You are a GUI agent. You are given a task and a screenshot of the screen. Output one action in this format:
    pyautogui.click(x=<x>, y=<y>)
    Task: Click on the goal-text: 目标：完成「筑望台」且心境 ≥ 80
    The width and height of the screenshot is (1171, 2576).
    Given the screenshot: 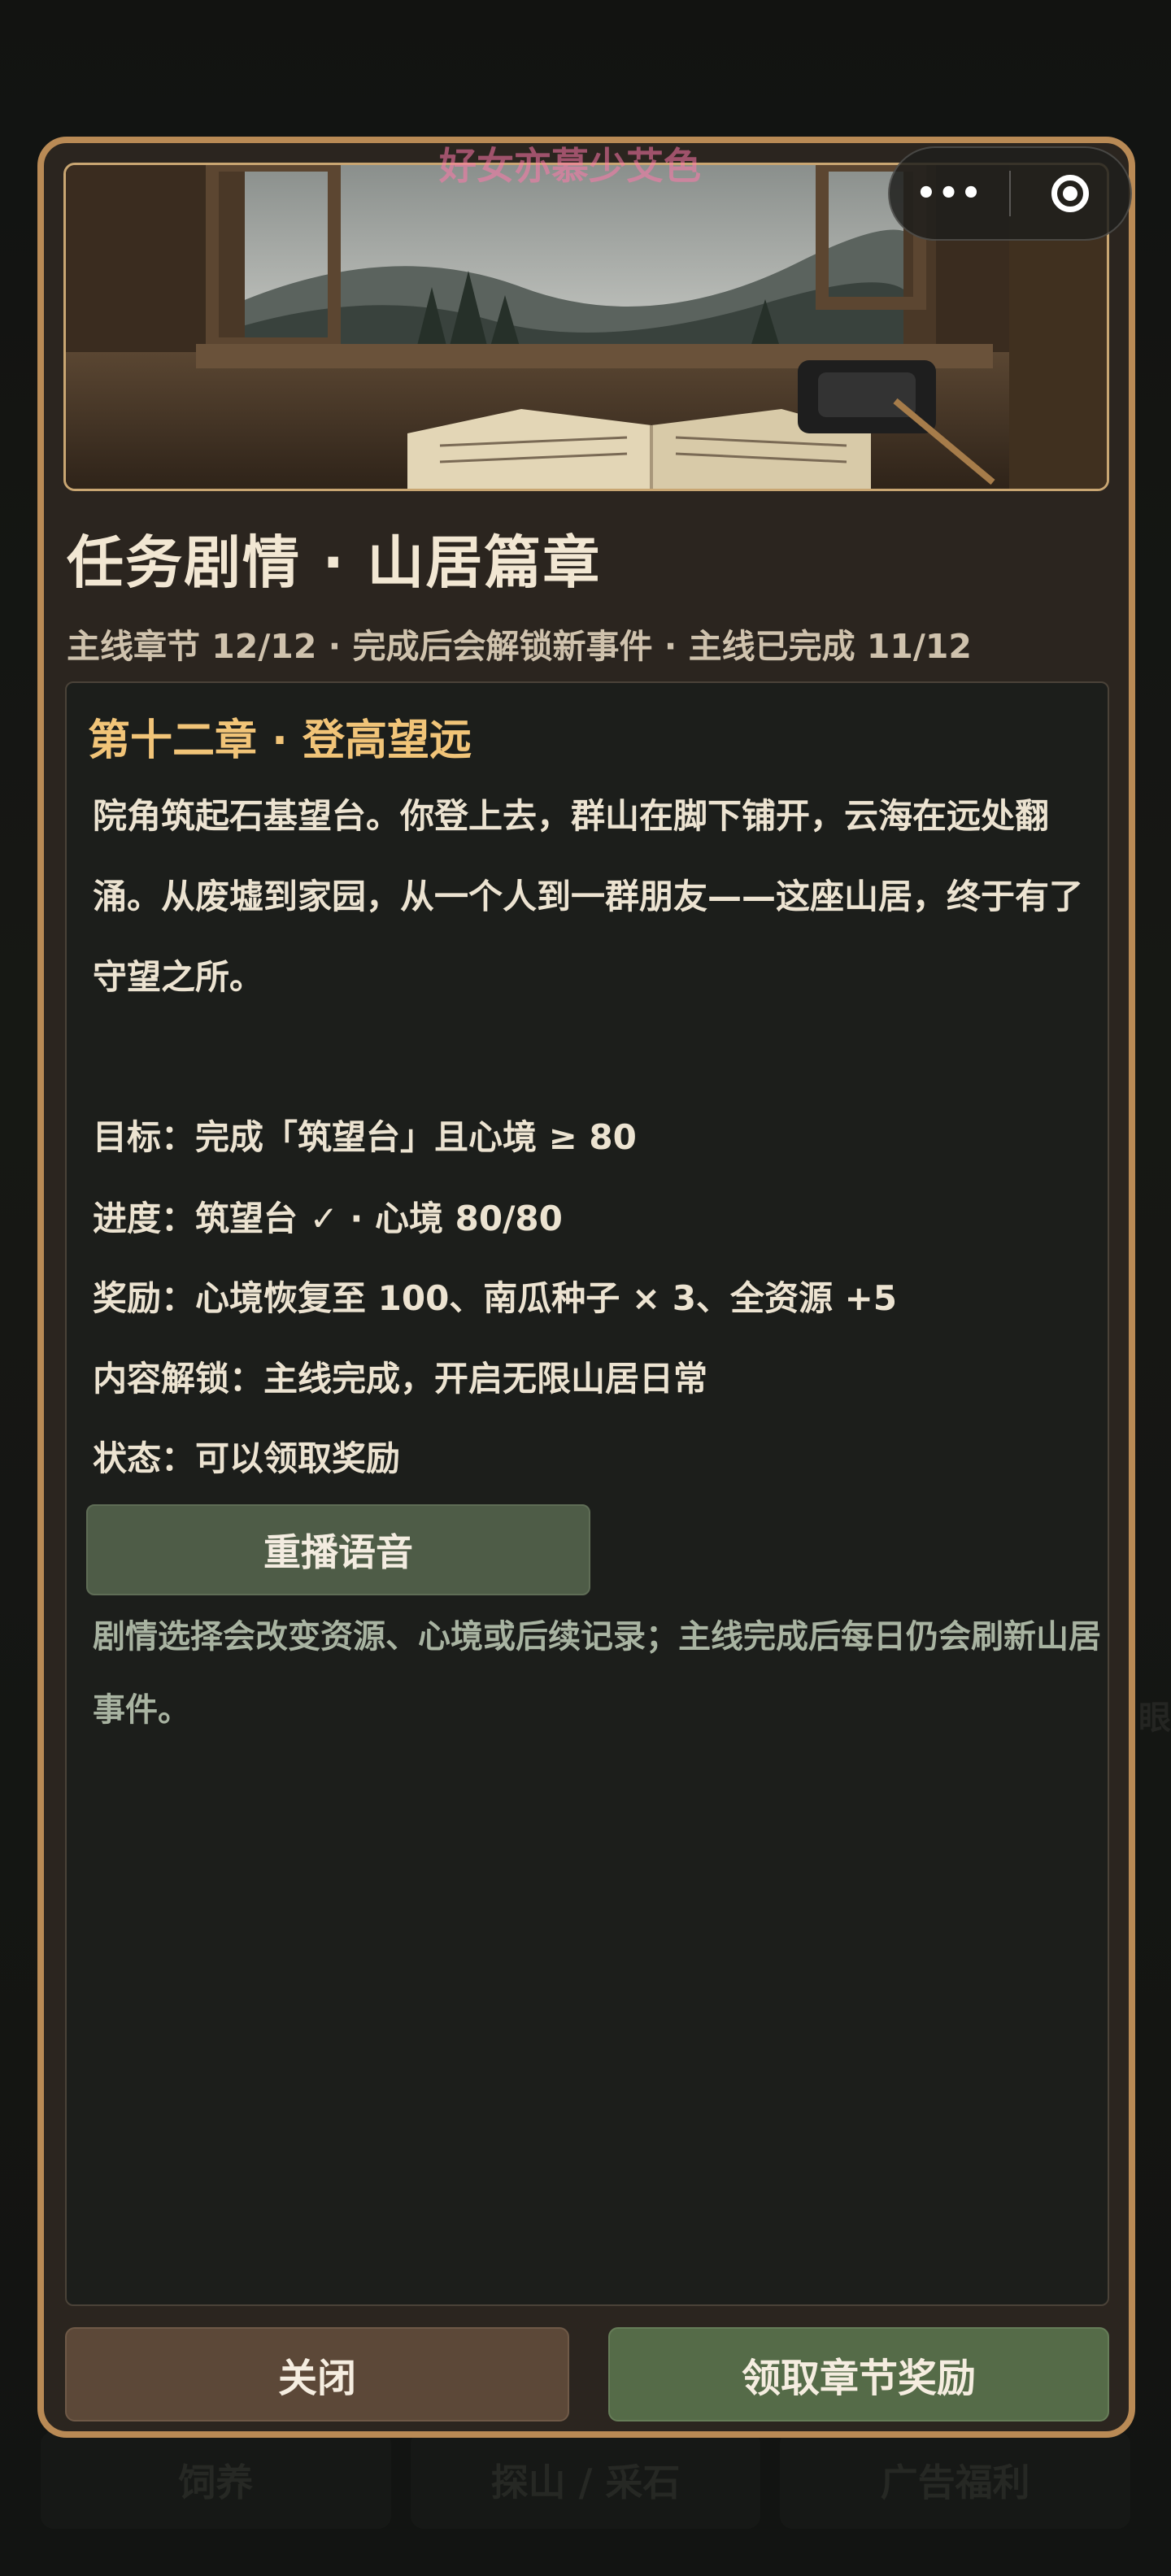 What is the action you would take?
    pyautogui.click(x=365, y=1137)
    